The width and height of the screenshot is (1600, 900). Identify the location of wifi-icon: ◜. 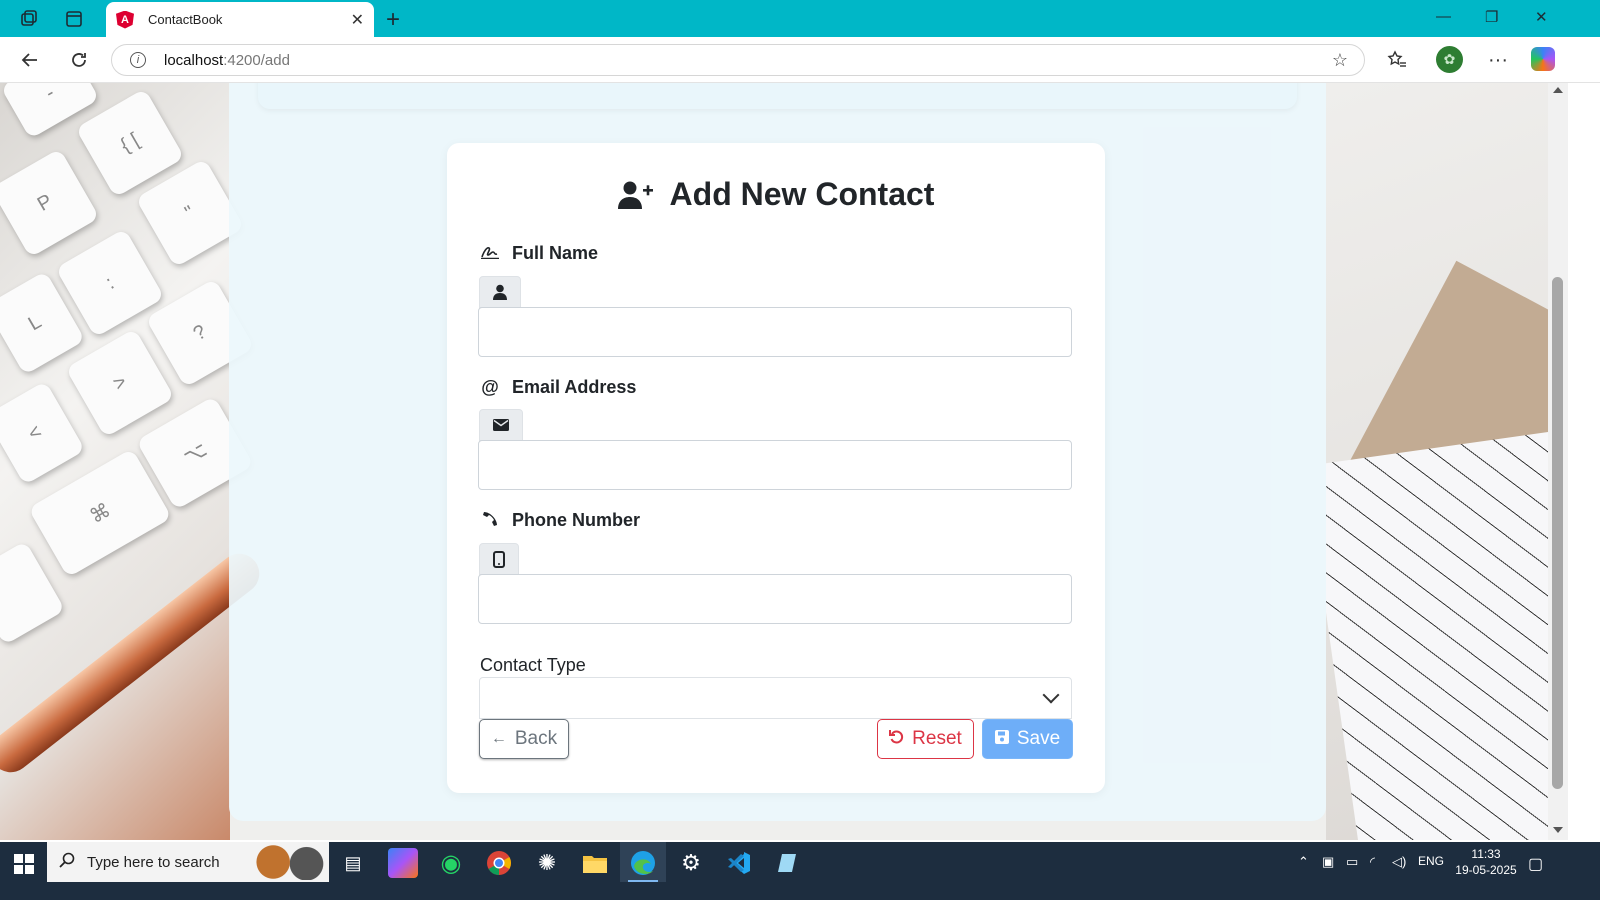
(1372, 862).